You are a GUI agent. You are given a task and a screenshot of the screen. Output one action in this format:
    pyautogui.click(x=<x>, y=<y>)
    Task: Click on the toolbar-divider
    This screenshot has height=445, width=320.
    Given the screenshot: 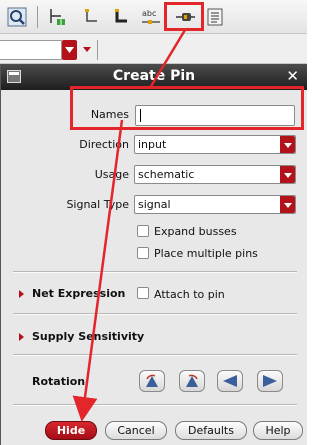 What is the action you would take?
    pyautogui.click(x=97, y=50)
    